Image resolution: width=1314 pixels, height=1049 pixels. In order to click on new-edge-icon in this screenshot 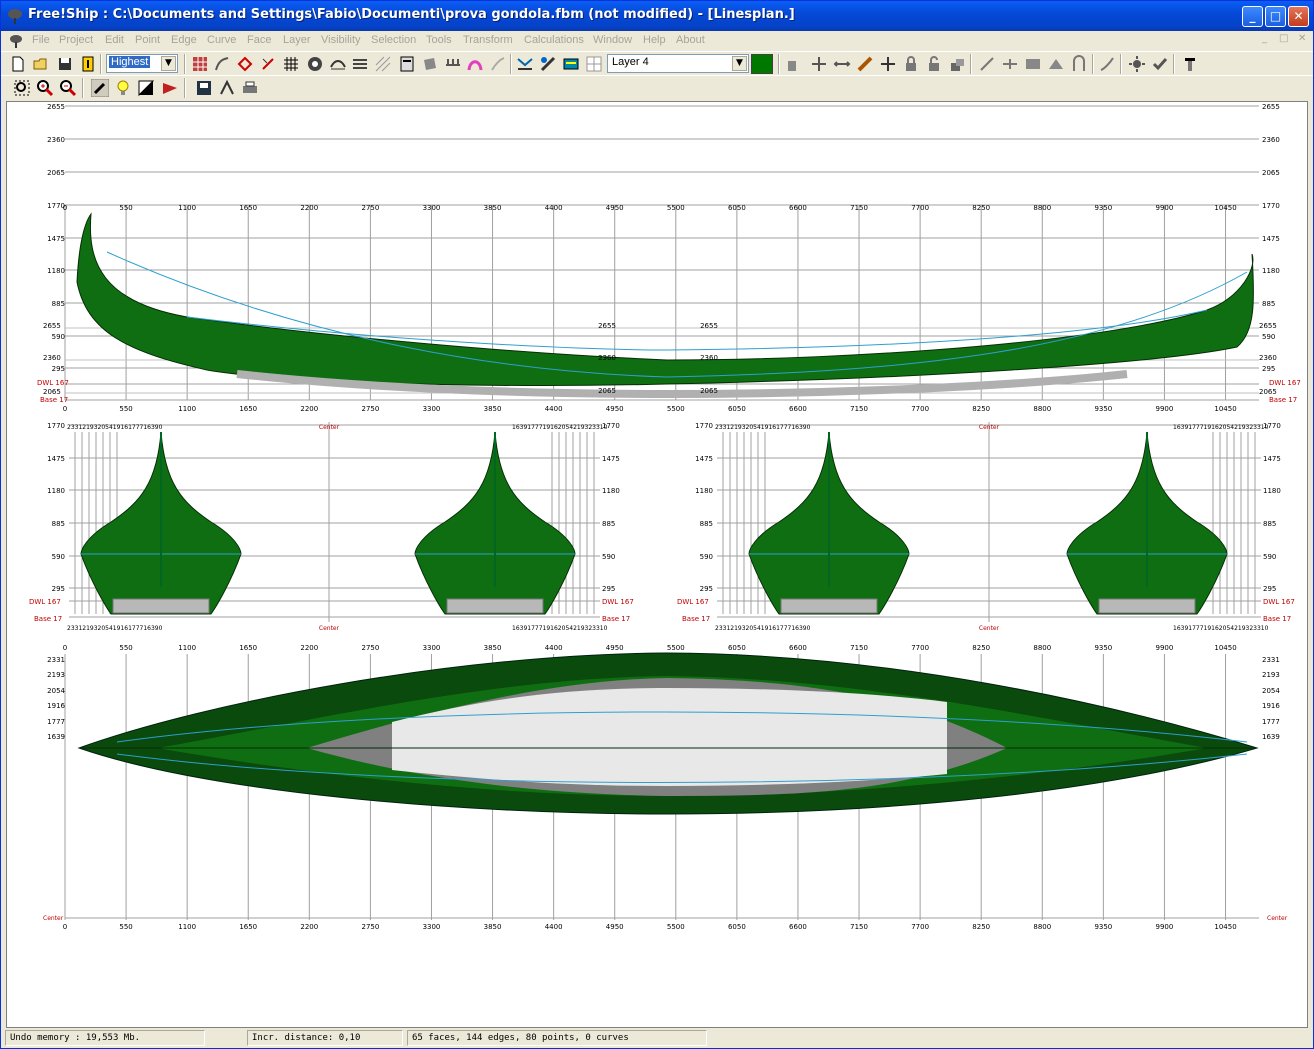, I will do `click(987, 64)`.